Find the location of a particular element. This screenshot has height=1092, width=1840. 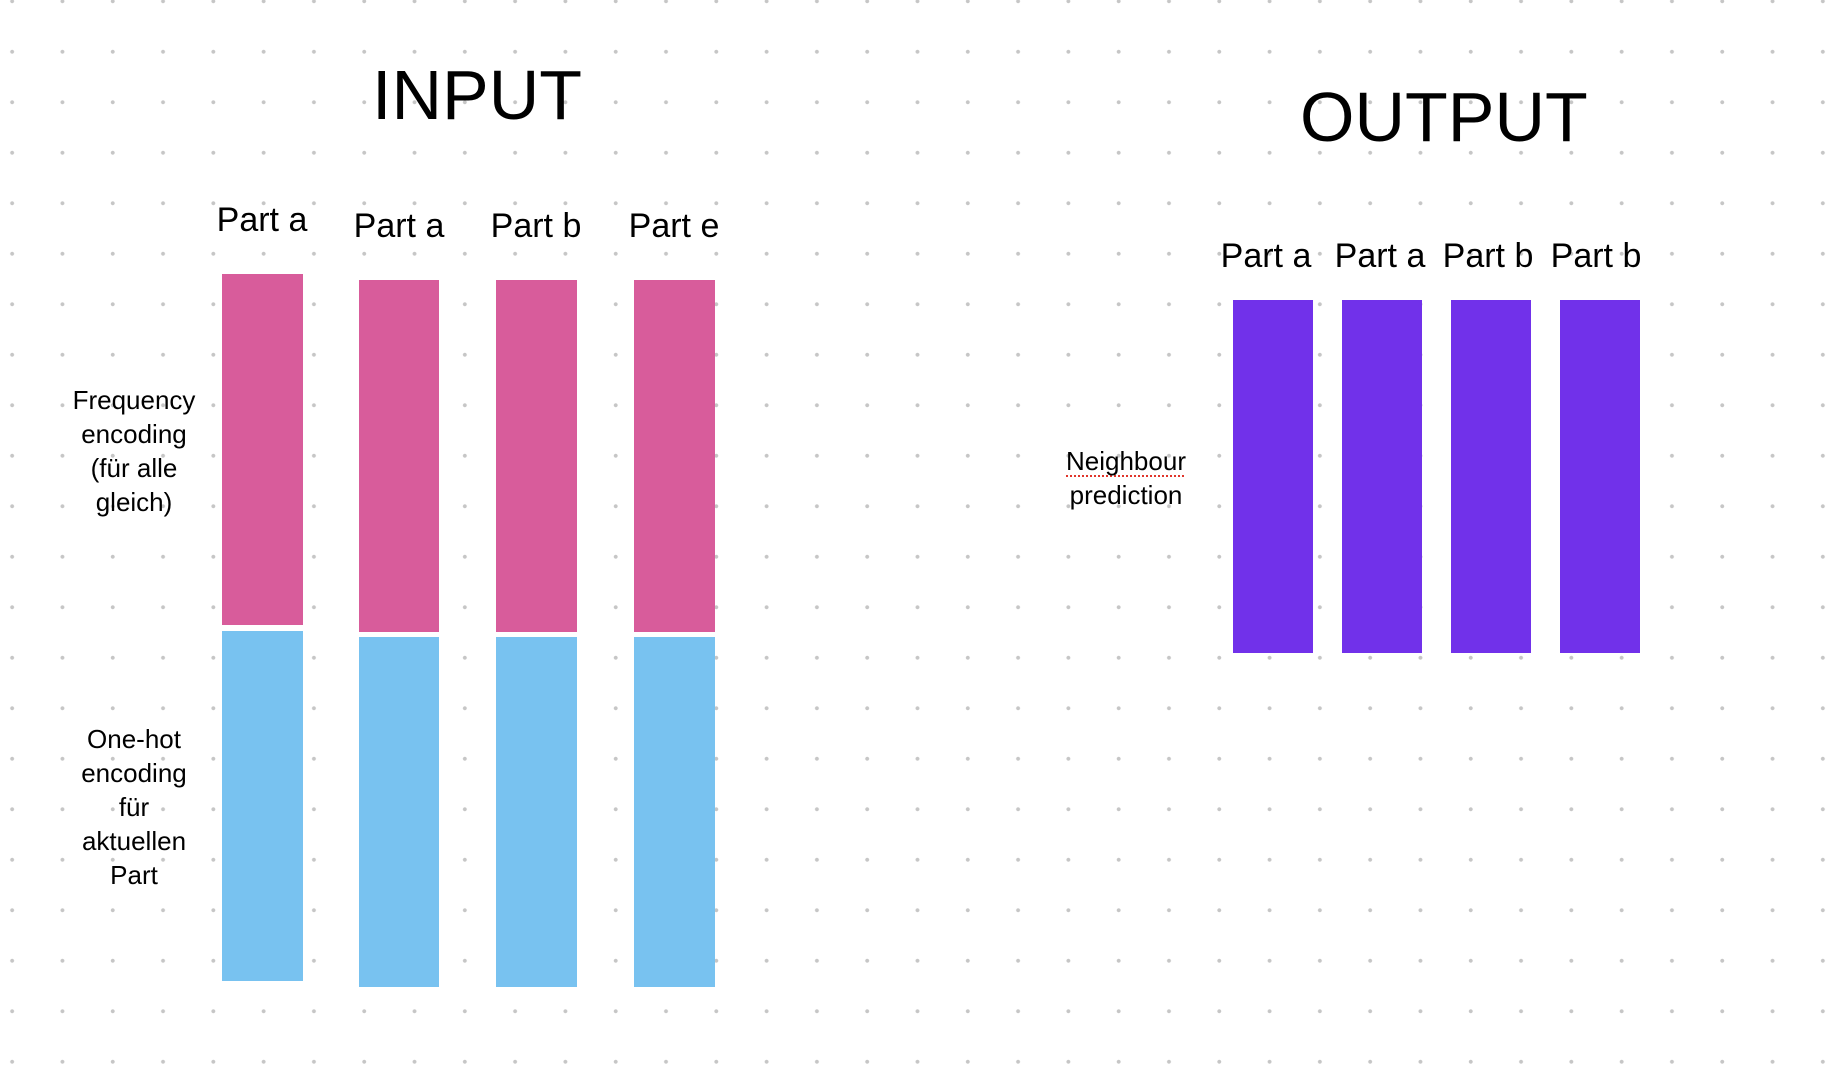

onehot-encoding-label-line: für is located at coordinates (134, 807).